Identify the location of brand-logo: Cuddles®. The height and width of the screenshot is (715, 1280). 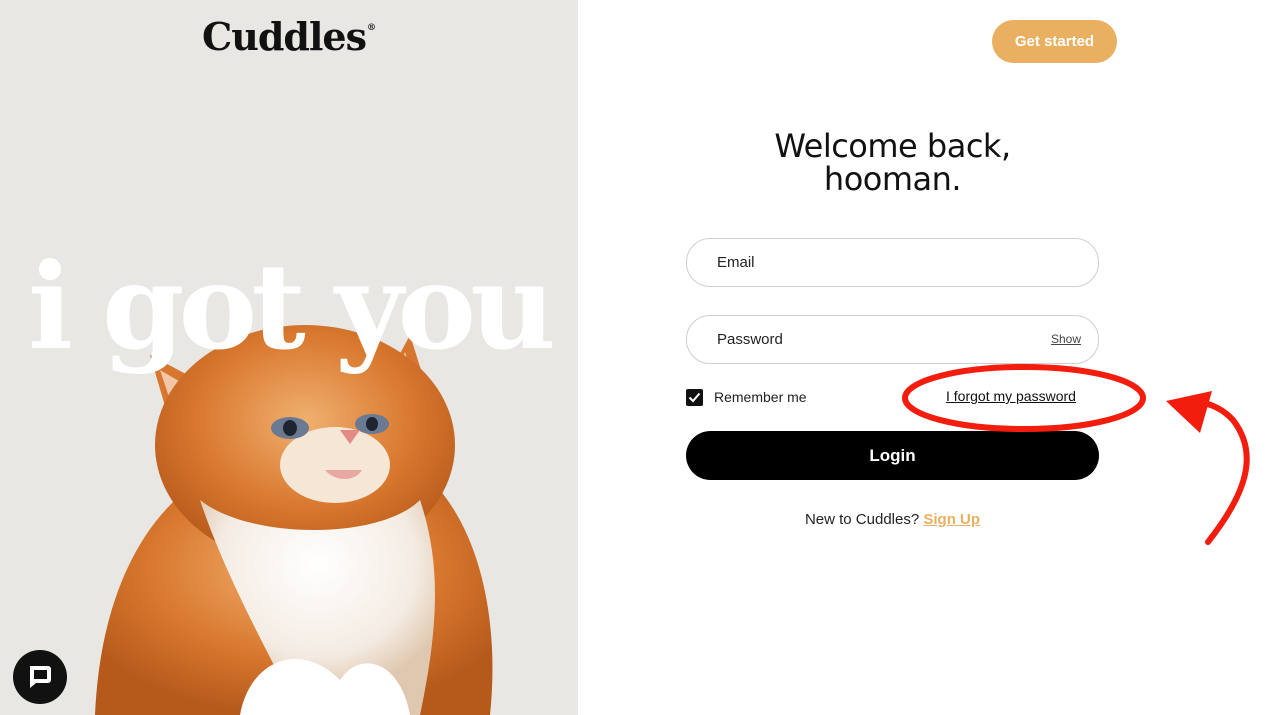
(289, 36).